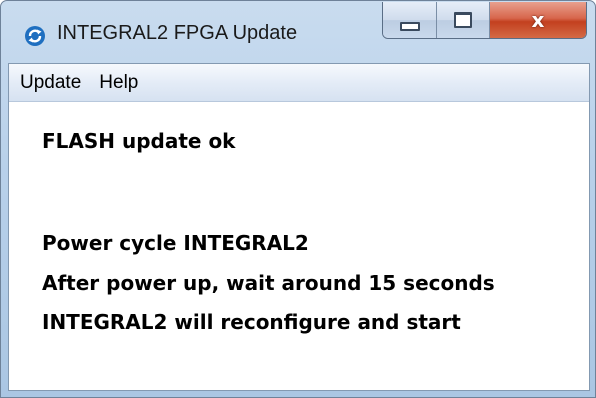  Describe the element at coordinates (139, 141) in the screenshot. I see `status-message: FLASH update ok` at that location.